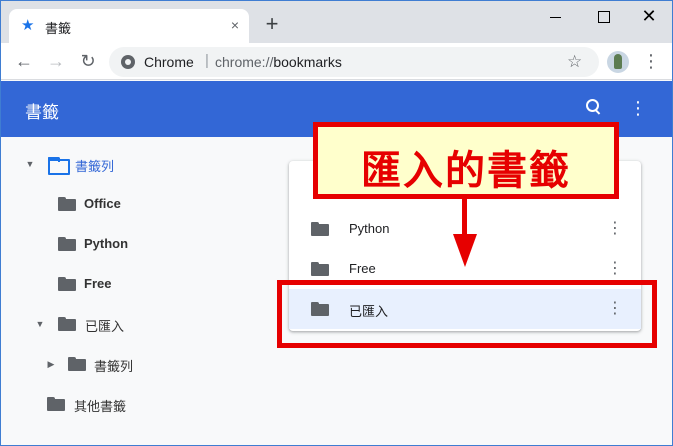  I want to click on annotation-highlight-box, so click(467, 314).